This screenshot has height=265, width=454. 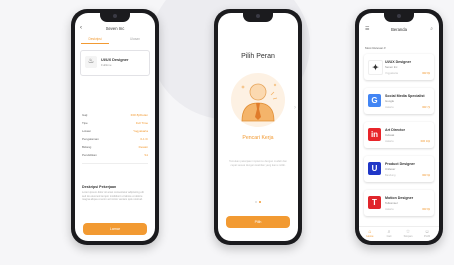 I want to click on job-title: Motion Designer, so click(x=399, y=198).